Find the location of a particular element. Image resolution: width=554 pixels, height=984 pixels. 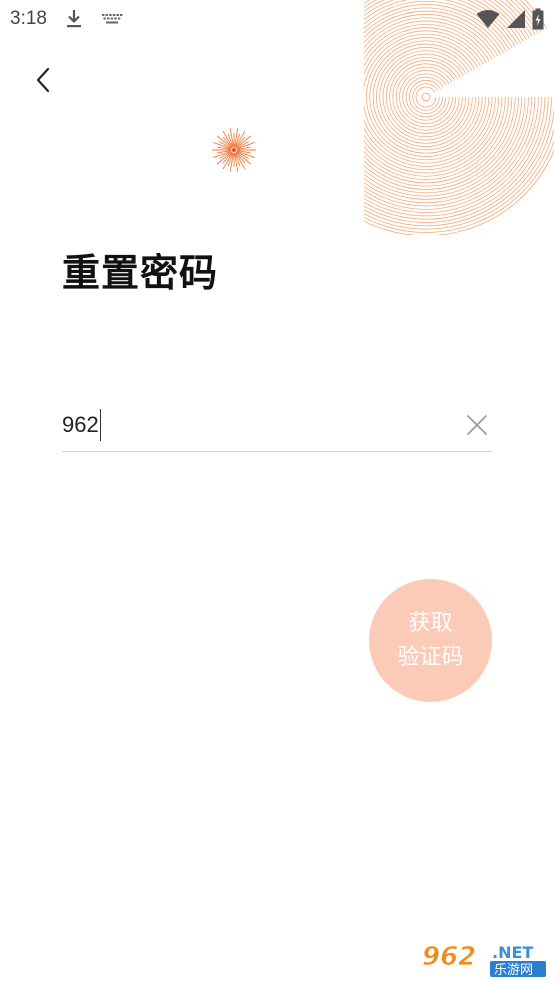

wifi-icon is located at coordinates (488, 19).